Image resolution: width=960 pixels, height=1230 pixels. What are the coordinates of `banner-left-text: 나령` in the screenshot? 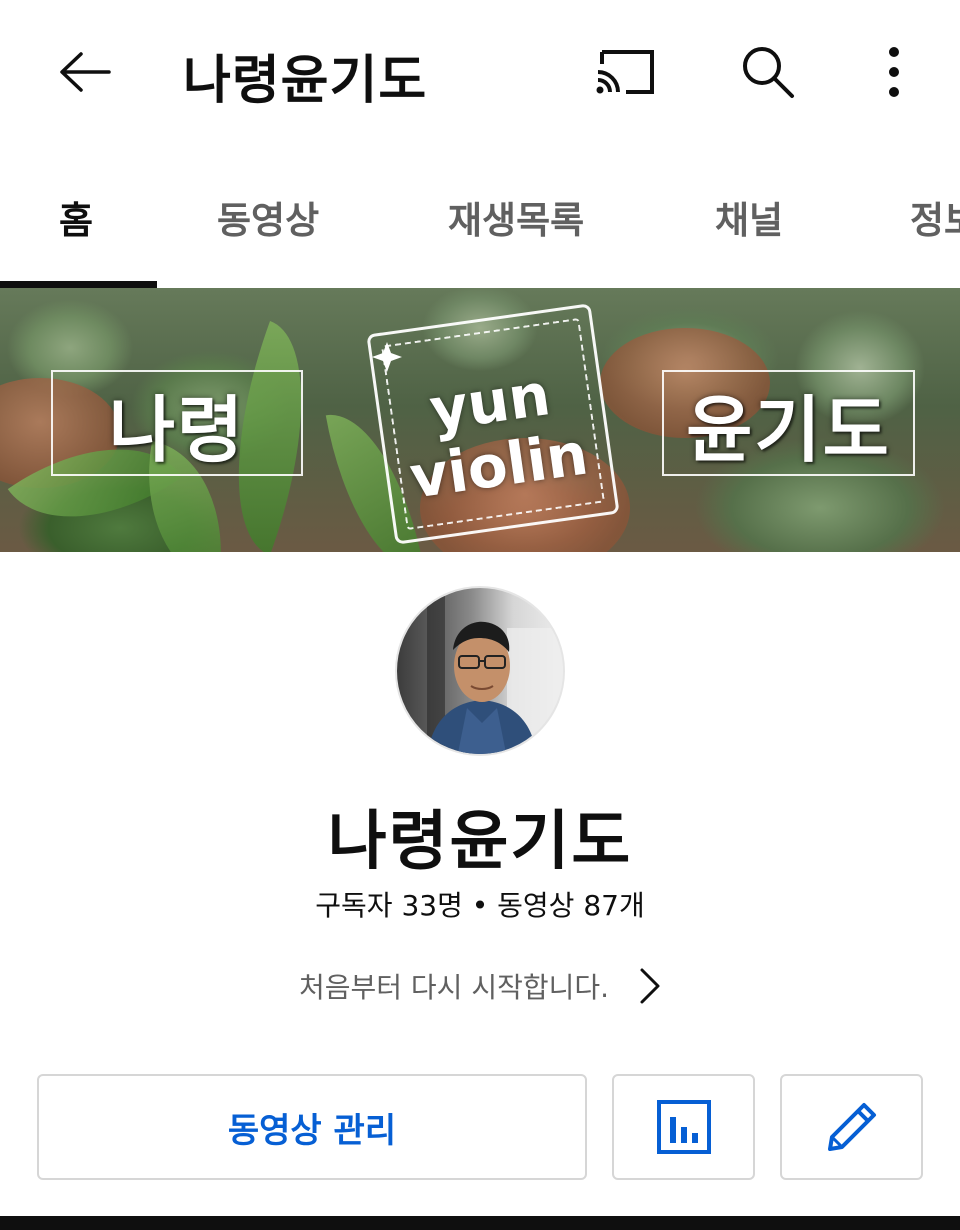 It's located at (177, 429).